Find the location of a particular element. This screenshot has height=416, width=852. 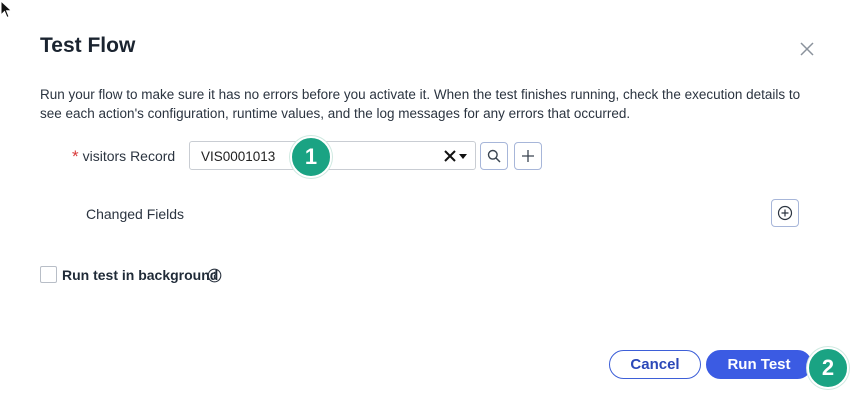

run-in-background-checkbox is located at coordinates (48, 274).